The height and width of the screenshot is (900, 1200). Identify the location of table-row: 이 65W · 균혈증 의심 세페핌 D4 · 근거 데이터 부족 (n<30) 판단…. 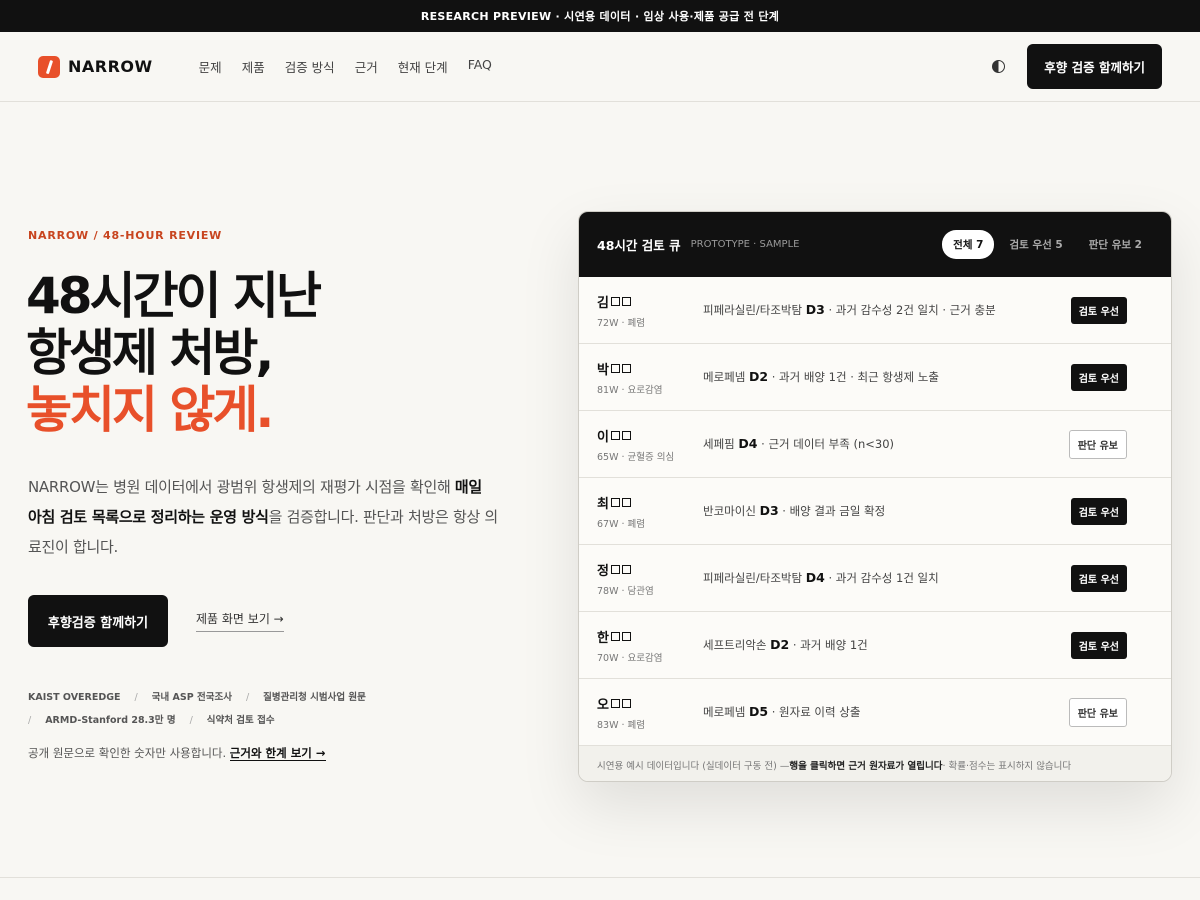
(875, 444).